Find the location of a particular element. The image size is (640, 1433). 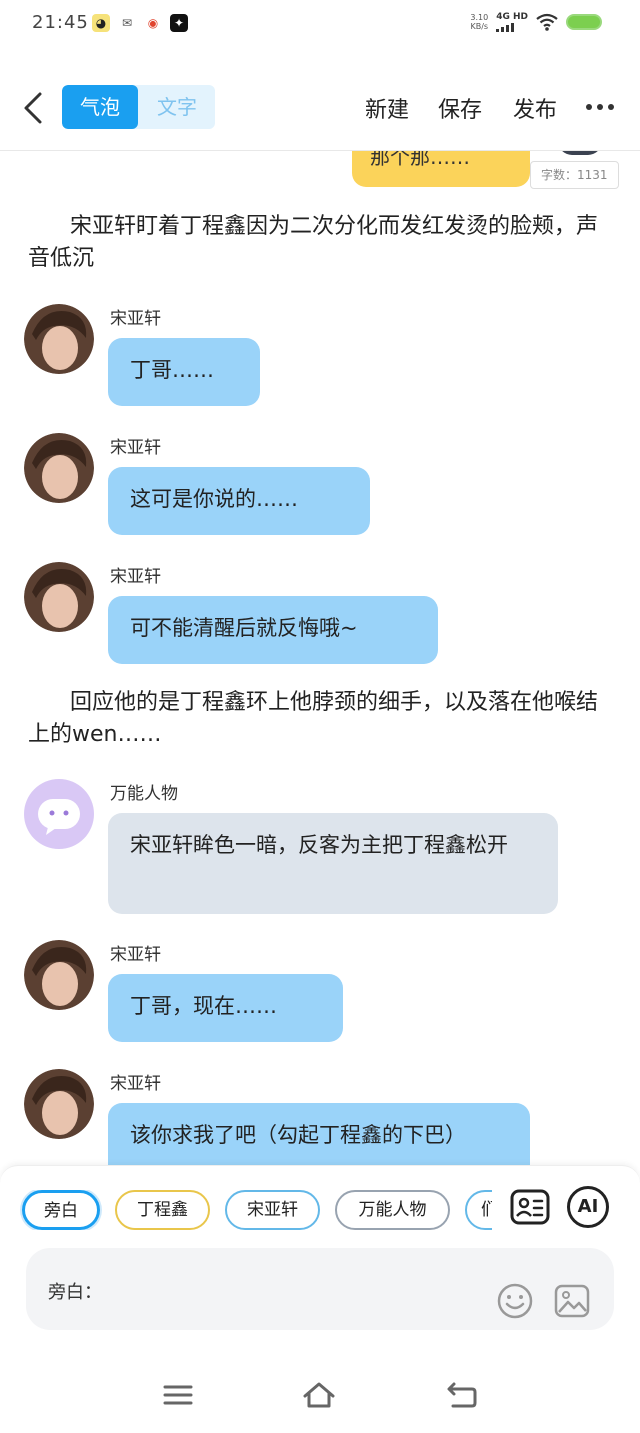

chip-song-yaxuan: 宋亚轩 is located at coordinates (272, 1210).